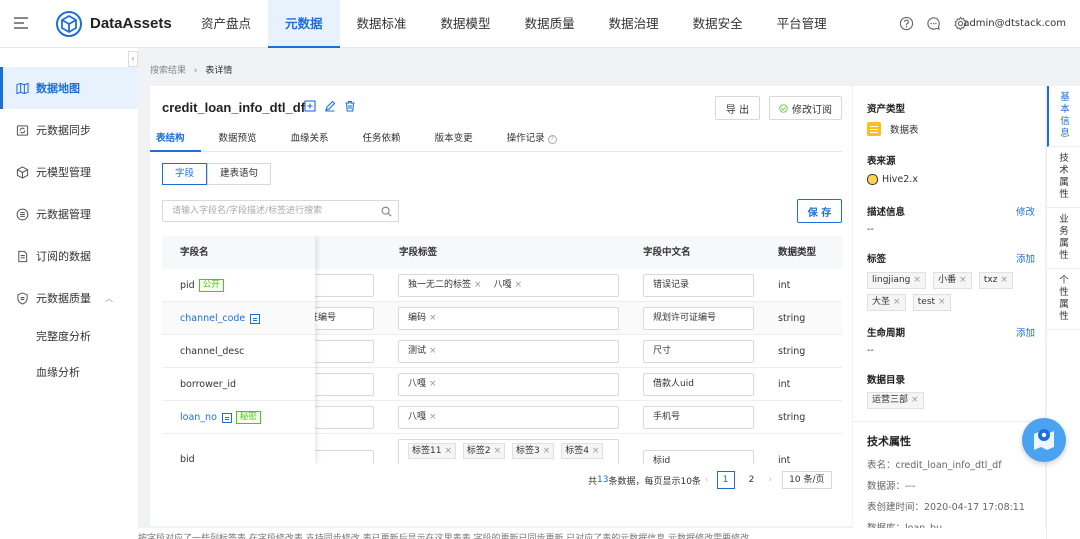 The height and width of the screenshot is (539, 1080). Describe the element at coordinates (315, 141) in the screenshot. I see `tab-lineage: 血缘关系` at that location.